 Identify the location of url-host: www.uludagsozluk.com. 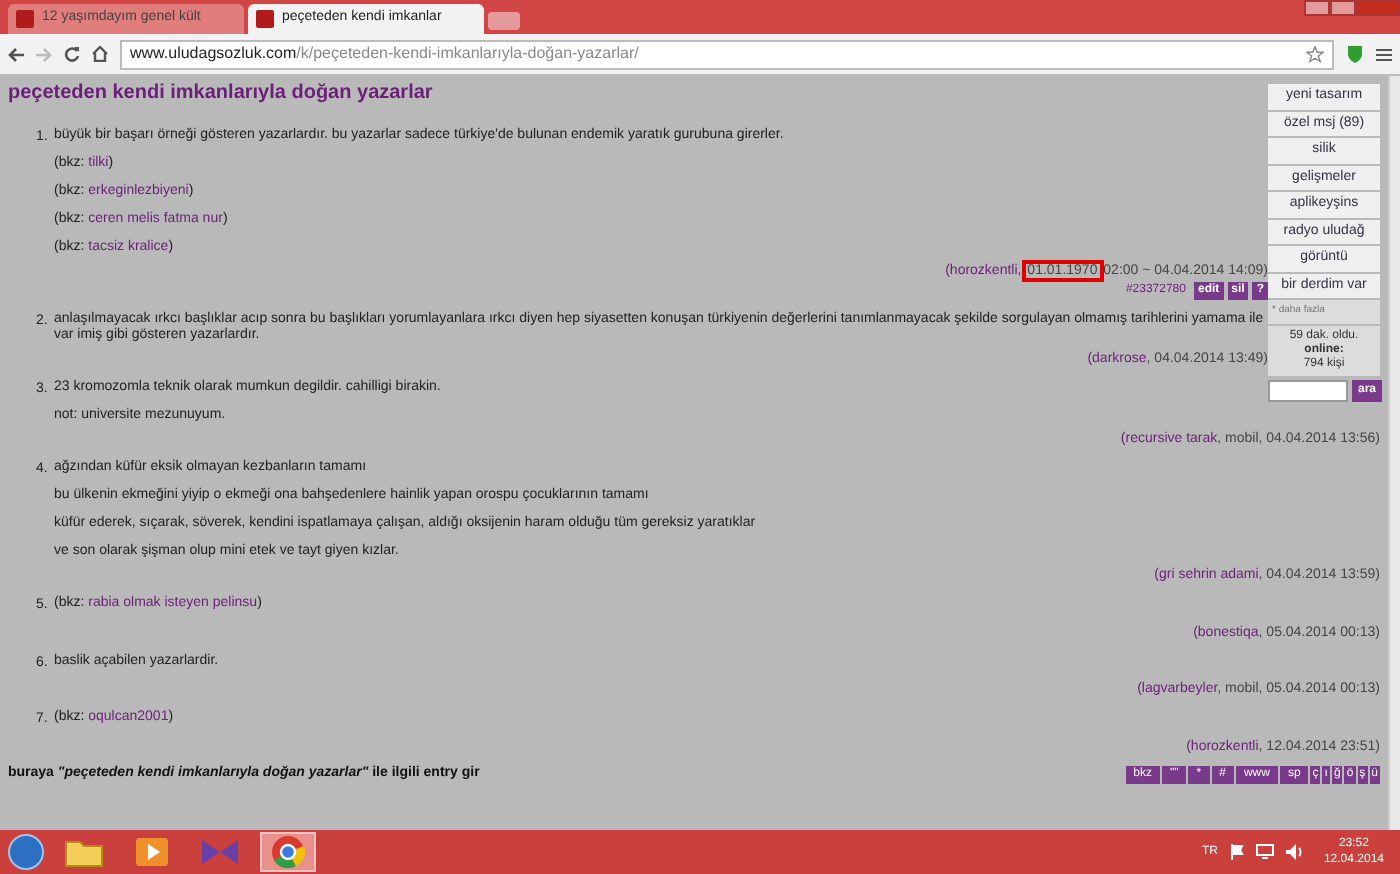
(213, 54).